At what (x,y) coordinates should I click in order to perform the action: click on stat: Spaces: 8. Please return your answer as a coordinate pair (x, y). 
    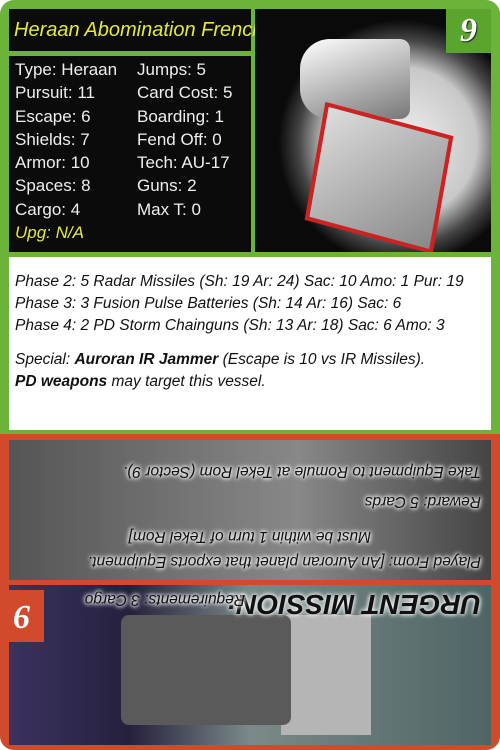
    Looking at the image, I should click on (53, 186).